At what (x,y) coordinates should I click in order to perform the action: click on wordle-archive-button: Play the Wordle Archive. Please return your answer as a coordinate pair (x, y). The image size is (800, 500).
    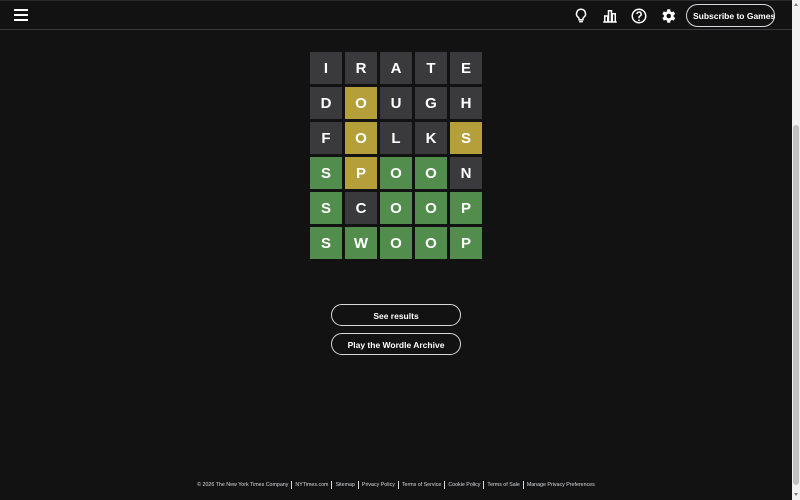
    Looking at the image, I should click on (396, 344).